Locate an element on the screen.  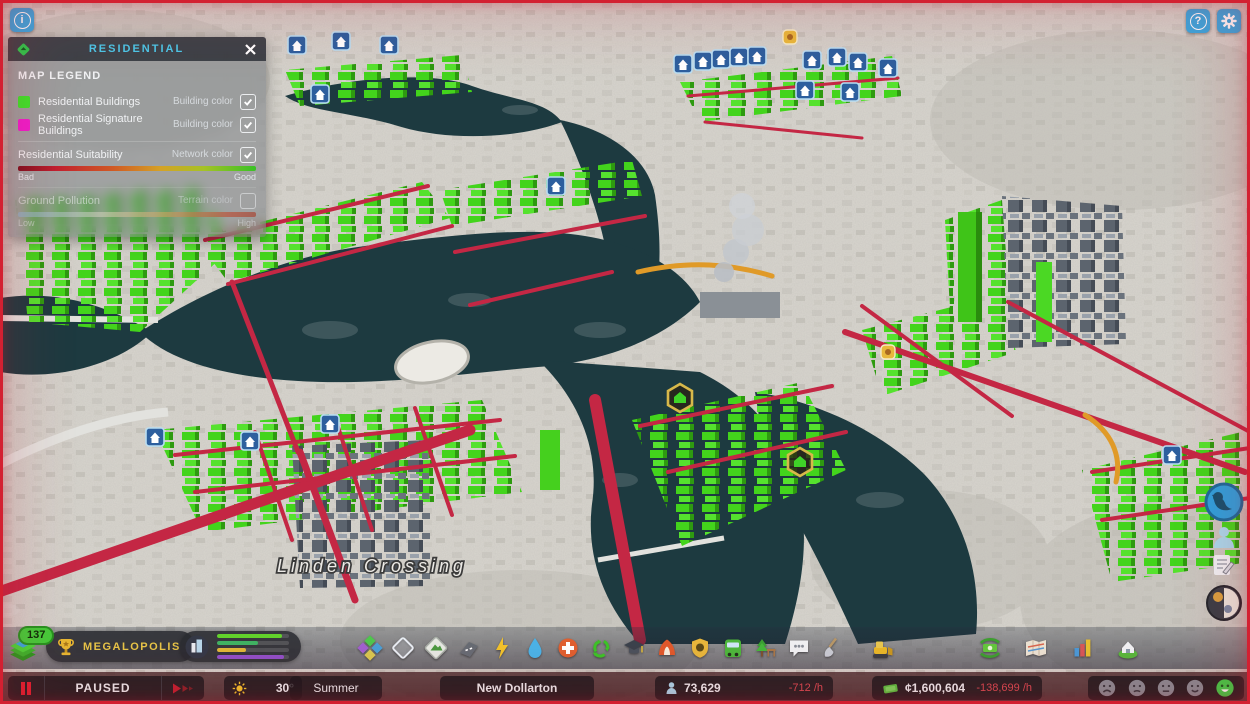
radio-button is located at coordinates (1224, 603).